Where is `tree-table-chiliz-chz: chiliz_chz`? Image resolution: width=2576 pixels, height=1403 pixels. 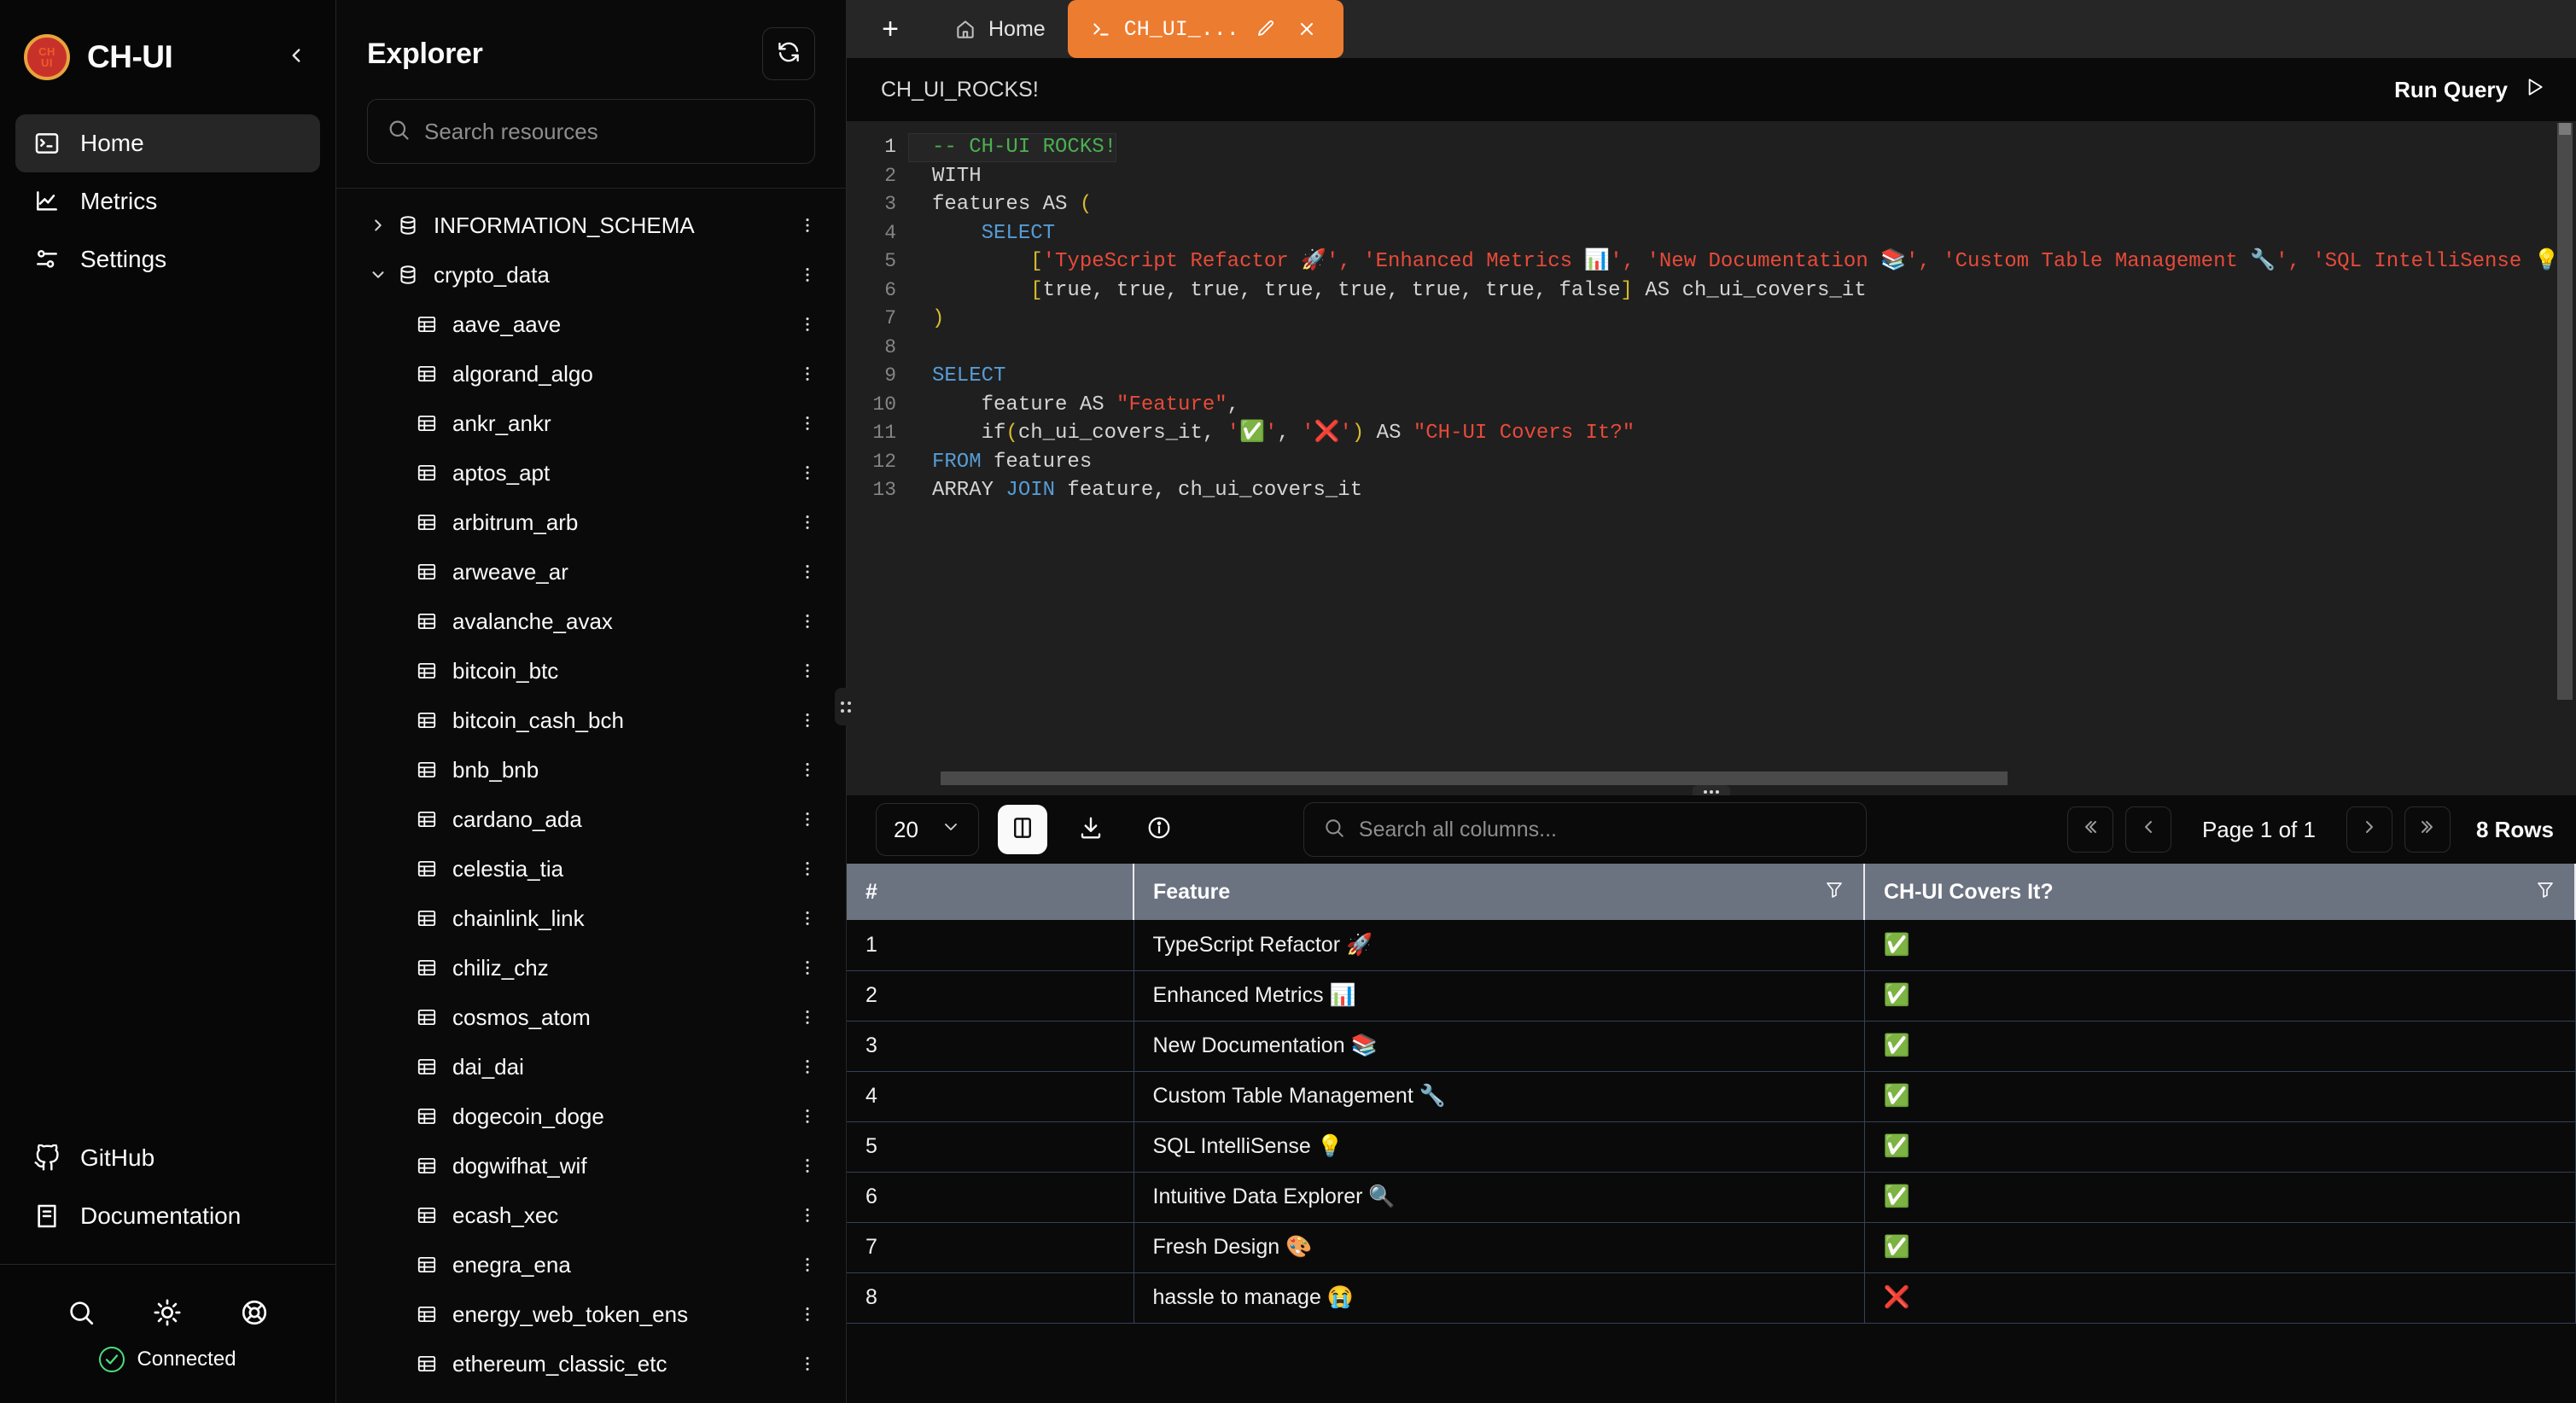 tree-table-chiliz-chz: chiliz_chz is located at coordinates (591, 968).